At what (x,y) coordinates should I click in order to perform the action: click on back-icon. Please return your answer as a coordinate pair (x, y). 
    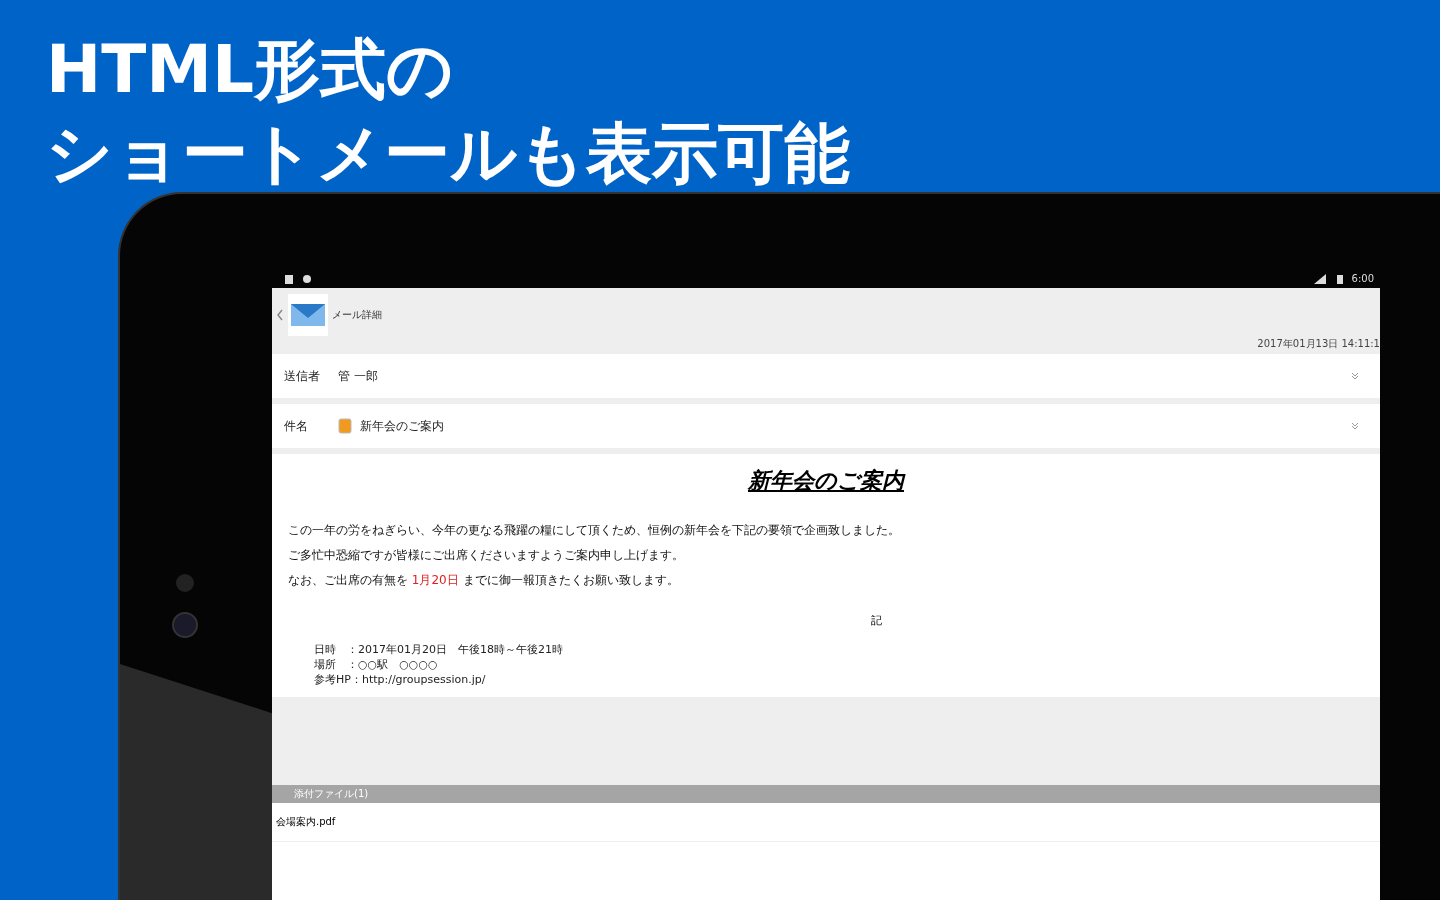
    Looking at the image, I should click on (280, 315).